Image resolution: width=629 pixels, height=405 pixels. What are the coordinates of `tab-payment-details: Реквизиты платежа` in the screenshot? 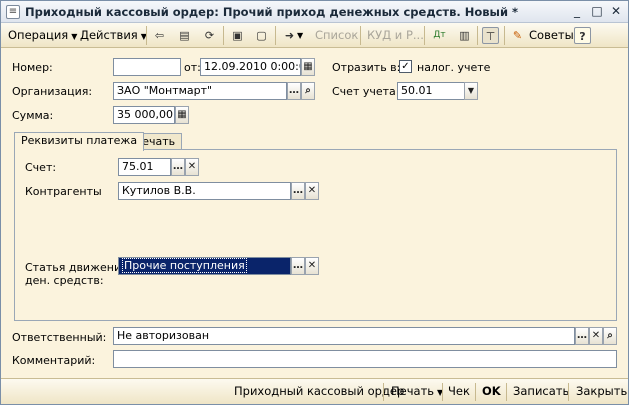 It's located at (79, 141).